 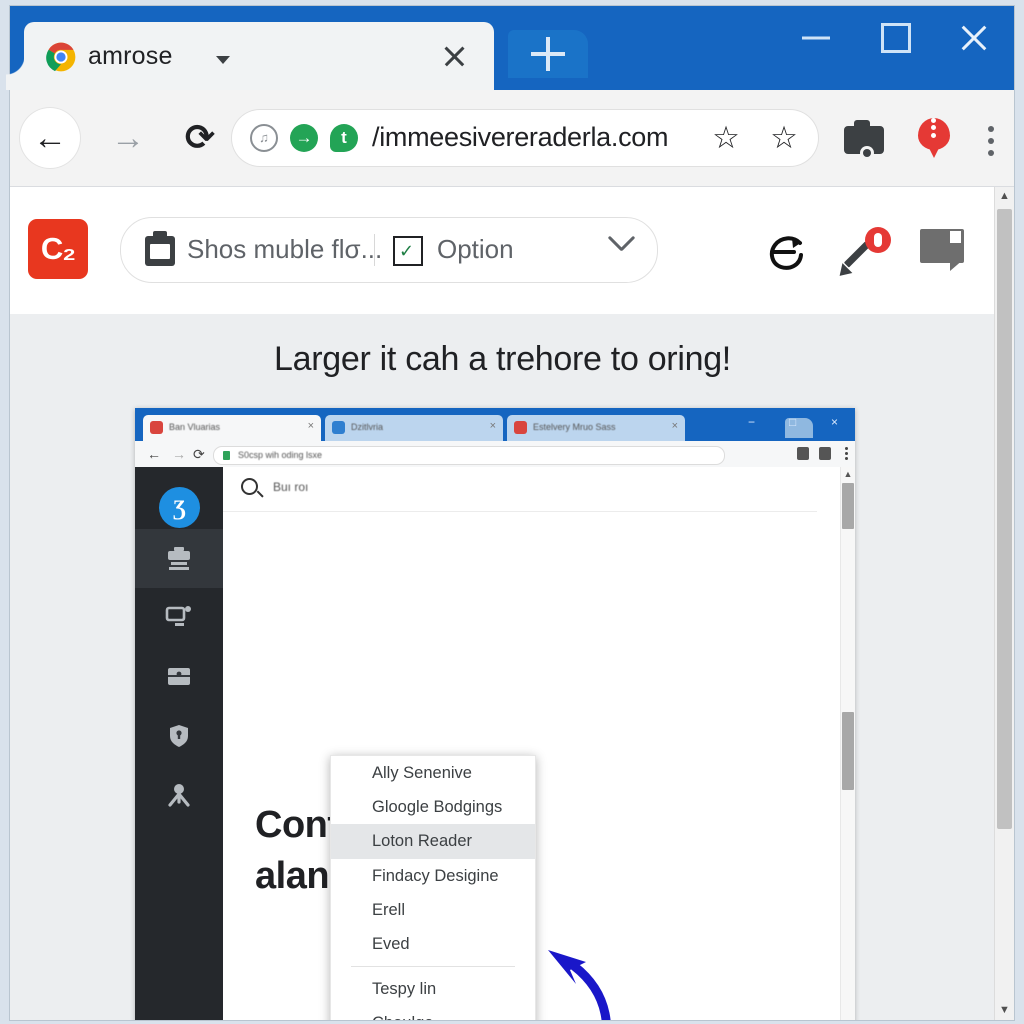 I want to click on chrome-logo-icon, so click(x=61, y=57).